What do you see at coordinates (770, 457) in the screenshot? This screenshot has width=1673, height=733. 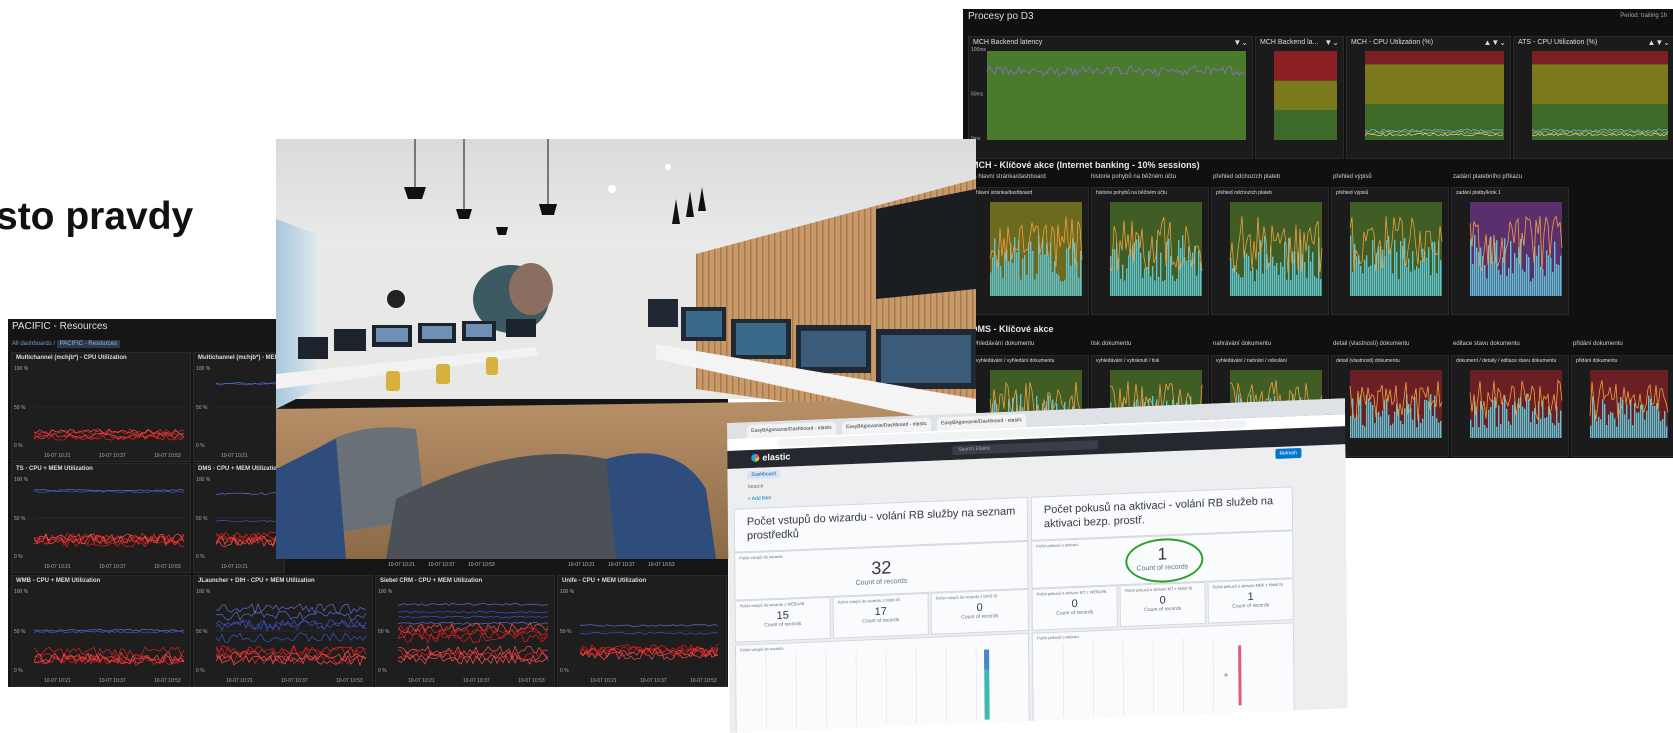 I see `elastic-logo: elastic` at bounding box center [770, 457].